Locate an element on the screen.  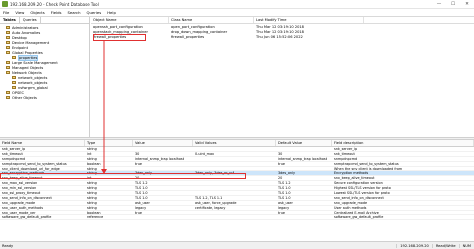
annotation-arrow is located at coordinates (104, 107).